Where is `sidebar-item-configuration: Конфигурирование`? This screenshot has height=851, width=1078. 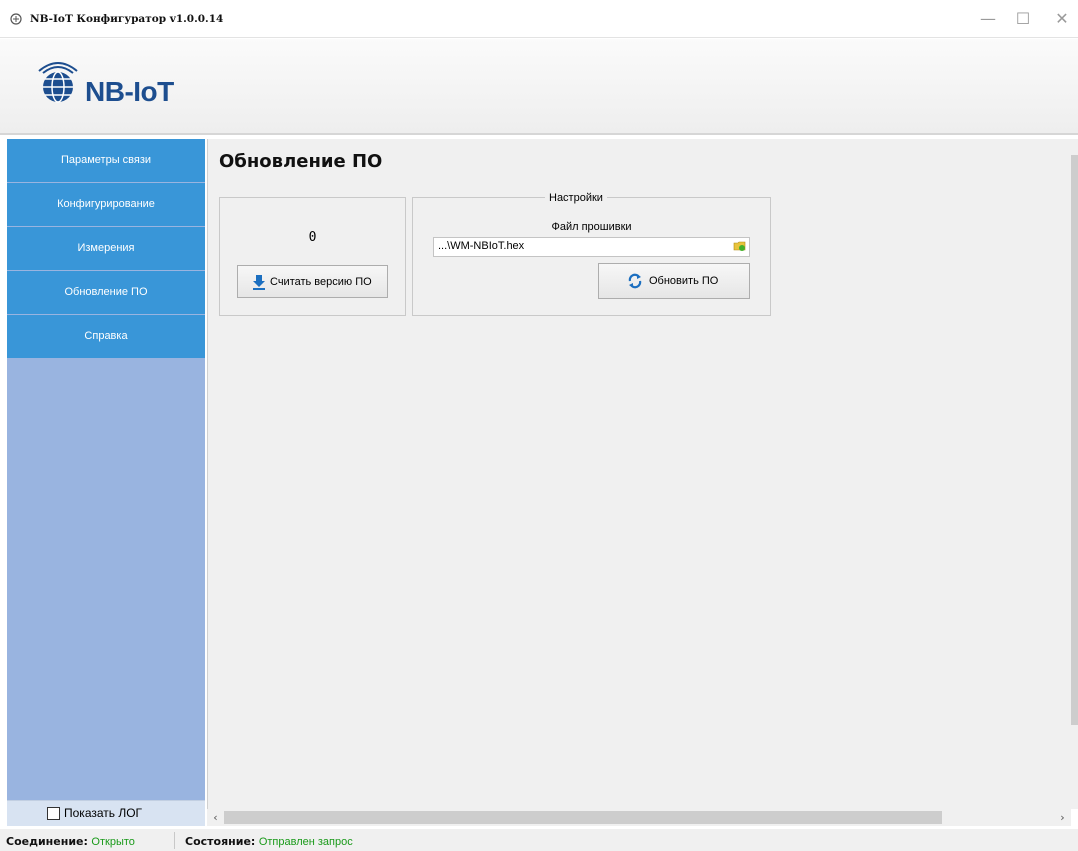
sidebar-item-configuration: Конфигурирование is located at coordinates (106, 204).